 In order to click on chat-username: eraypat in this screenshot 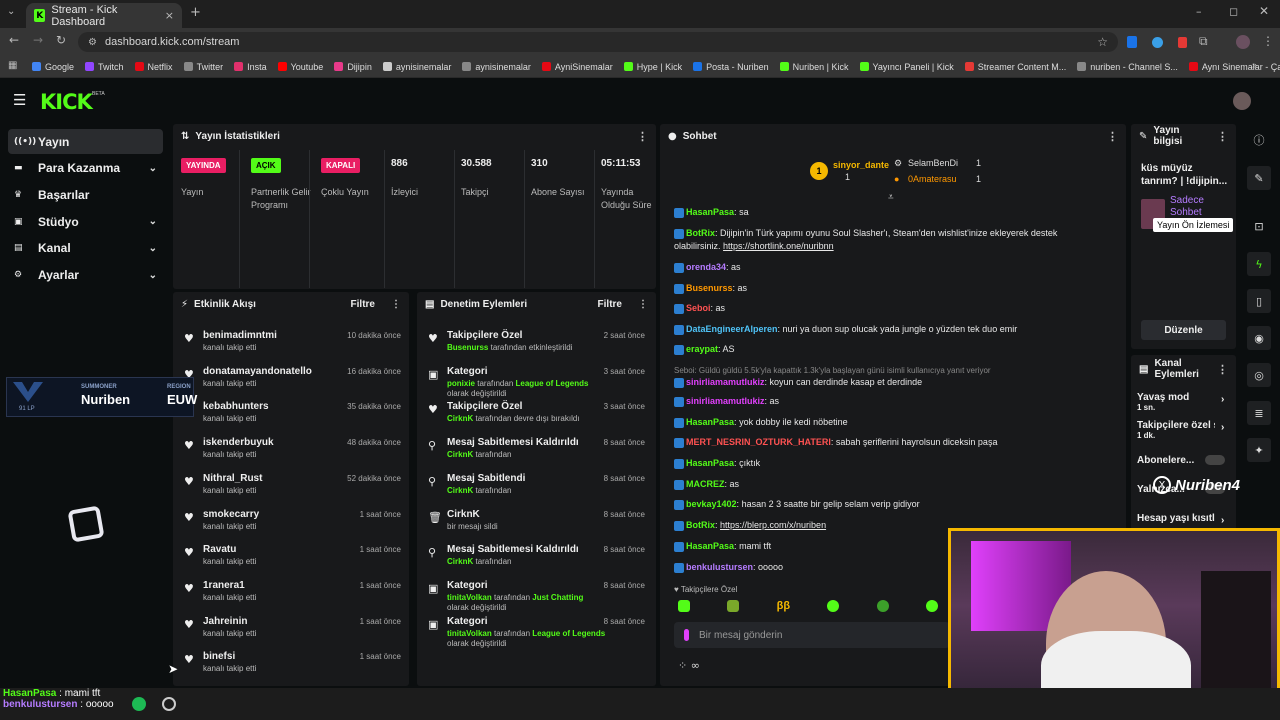, I will do `click(702, 349)`.